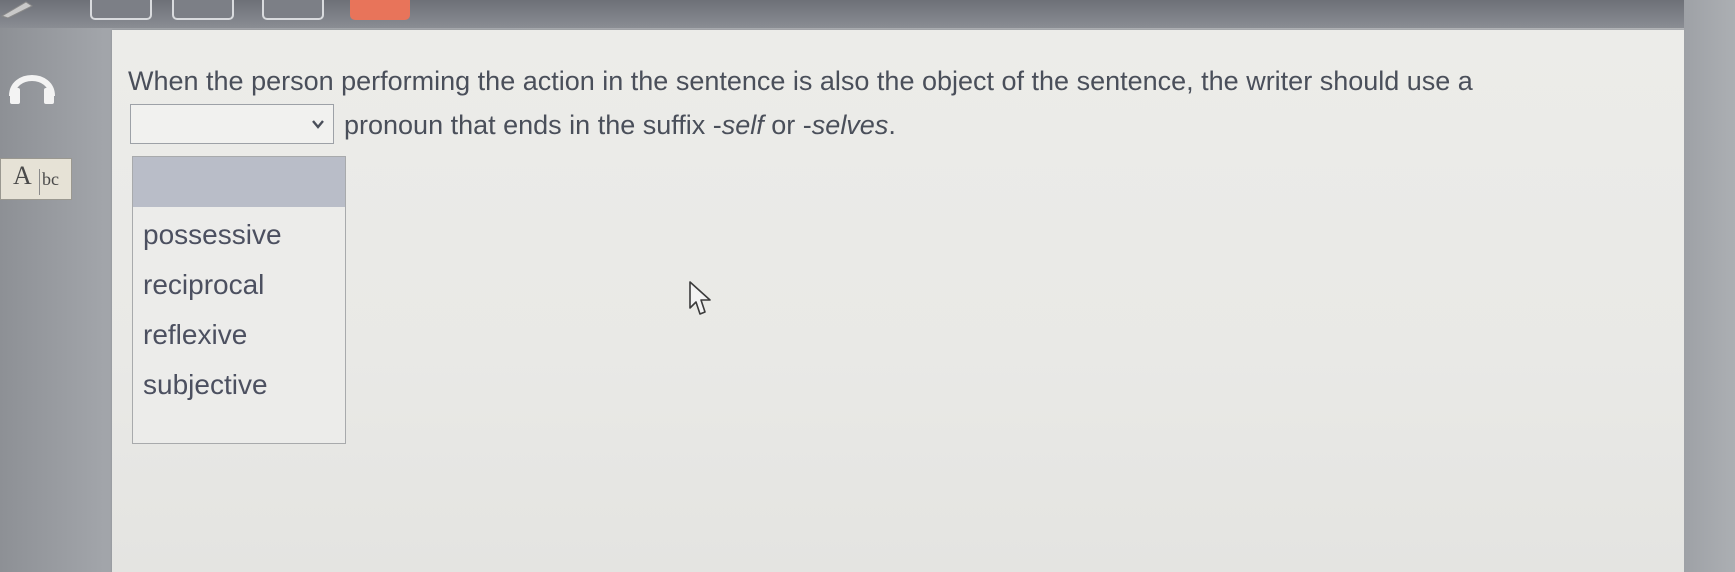 The image size is (1735, 572). I want to click on dropdown-empty-option, so click(239, 182).